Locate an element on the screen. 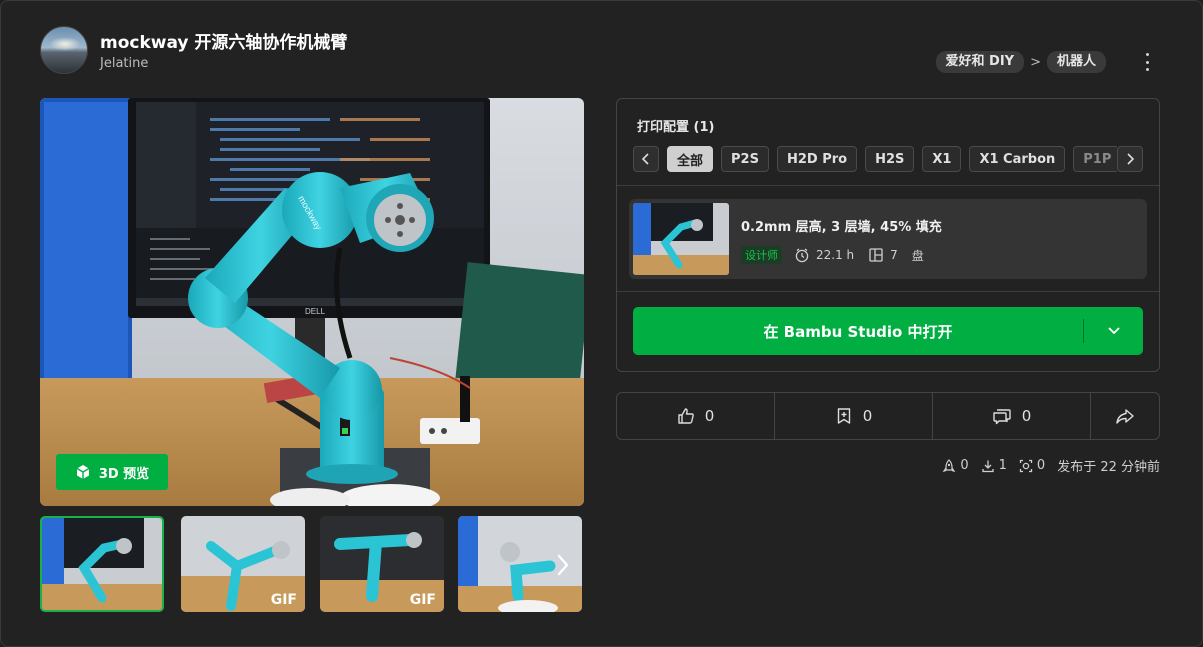  collect-button: 0 is located at coordinates (854, 416).